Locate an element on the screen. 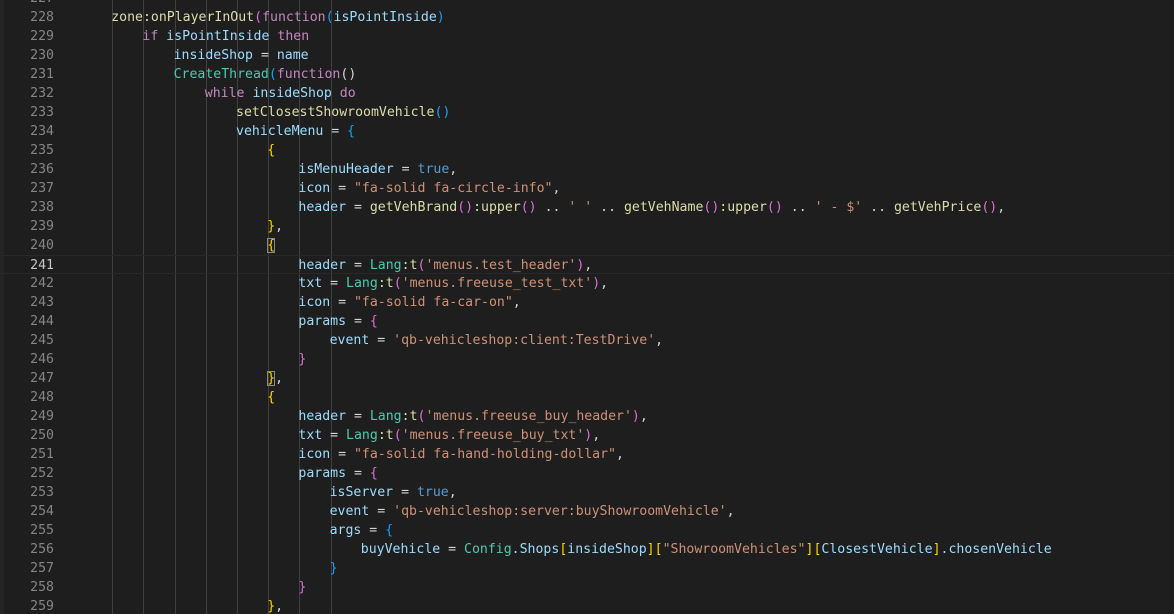 The image size is (1174, 614). code-line: 252 params = { is located at coordinates (587, 473).